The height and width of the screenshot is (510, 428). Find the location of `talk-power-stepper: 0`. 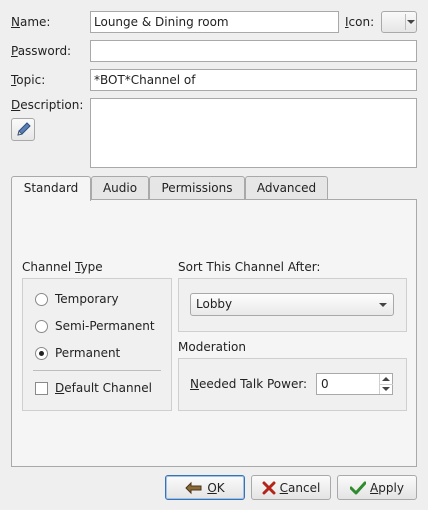

talk-power-stepper: 0 is located at coordinates (354, 384).